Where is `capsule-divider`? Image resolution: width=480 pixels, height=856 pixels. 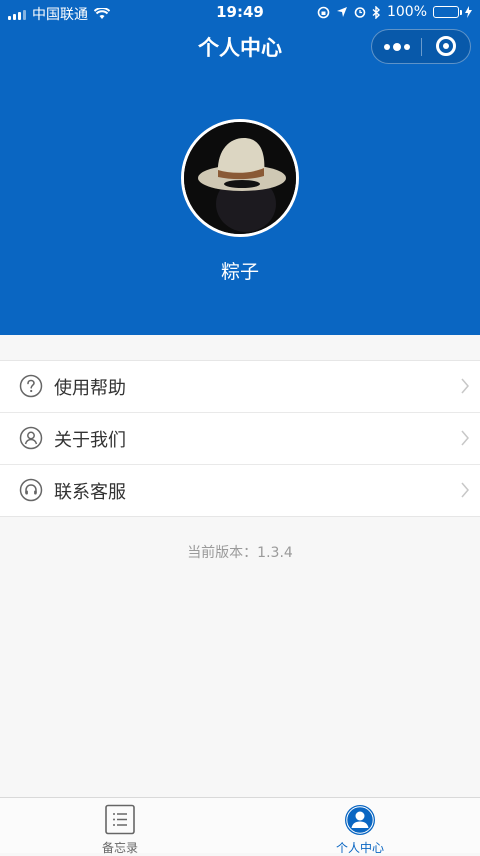 capsule-divider is located at coordinates (421, 47).